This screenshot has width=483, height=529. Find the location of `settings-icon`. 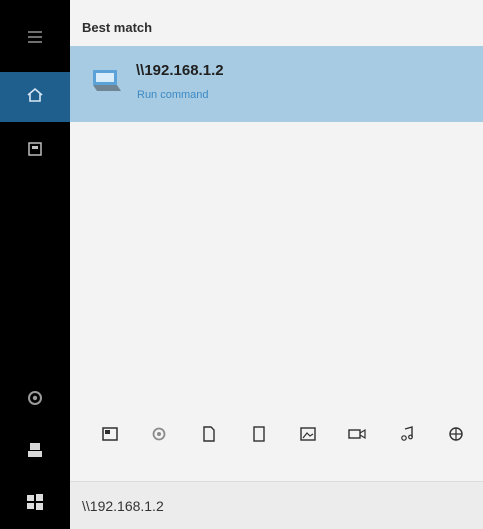

settings-icon is located at coordinates (35, 400).